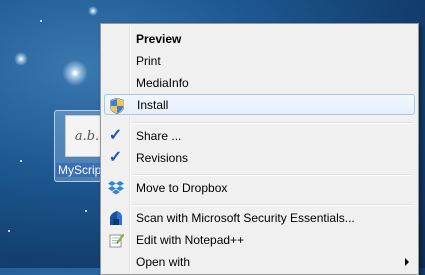 This screenshot has width=425, height=275. Describe the element at coordinates (259, 60) in the screenshot. I see `menu-item-print: Print` at that location.